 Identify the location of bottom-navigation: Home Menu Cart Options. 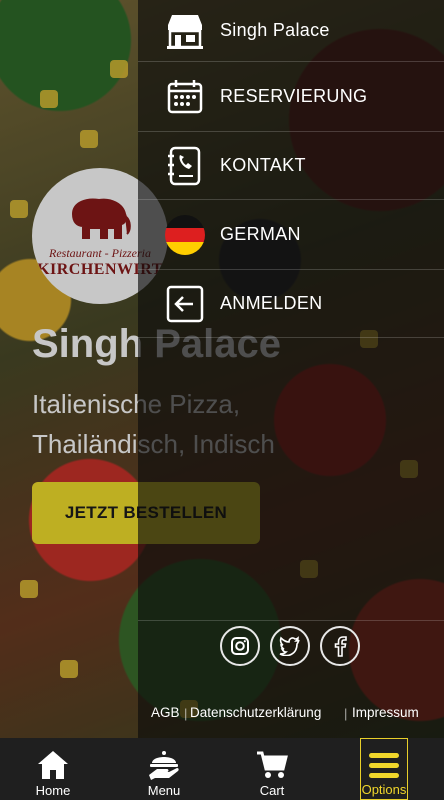
(222, 769).